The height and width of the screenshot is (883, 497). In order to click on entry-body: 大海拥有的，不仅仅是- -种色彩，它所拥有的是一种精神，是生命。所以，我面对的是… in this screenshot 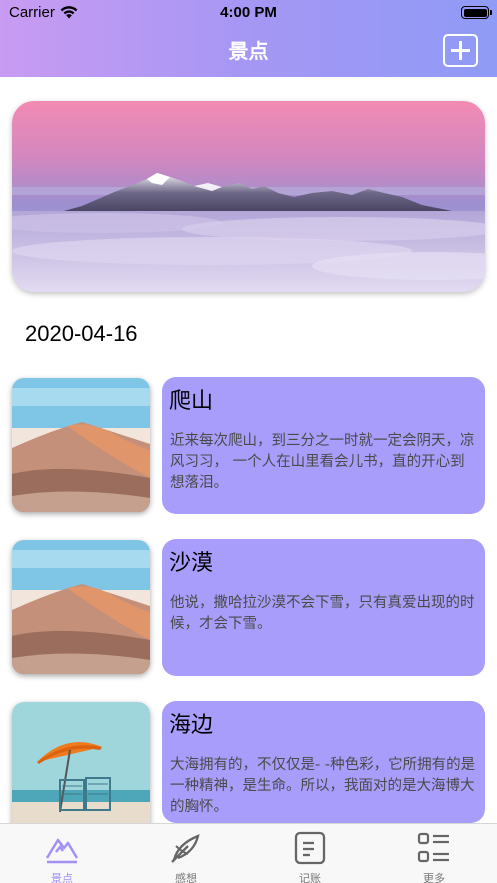, I will do `click(323, 786)`.